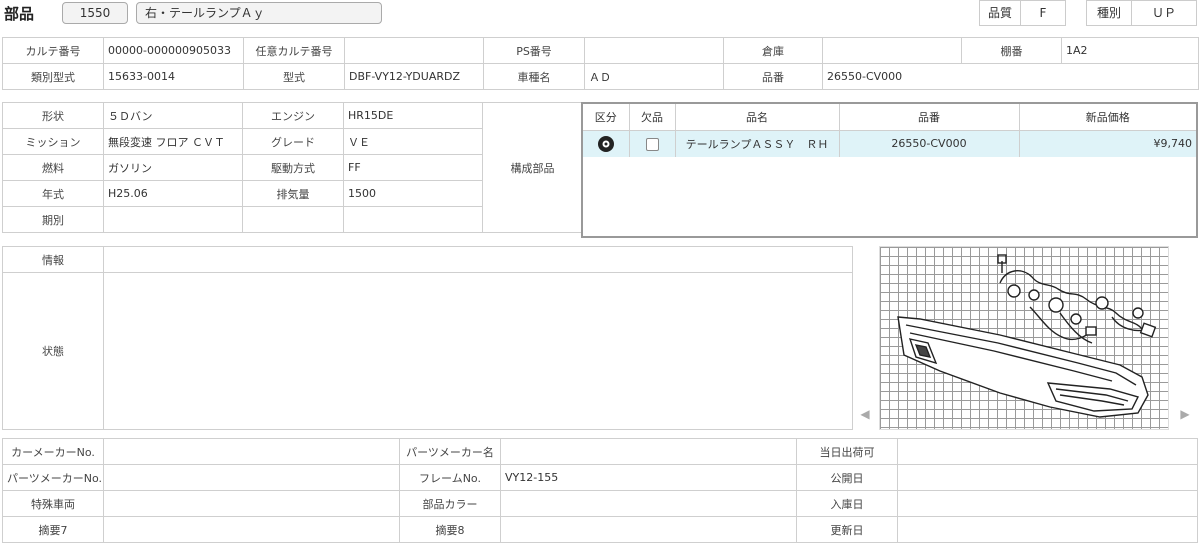 The image size is (1200, 546). What do you see at coordinates (251, 503) in the screenshot?
I see `special-vehicle-value` at bounding box center [251, 503].